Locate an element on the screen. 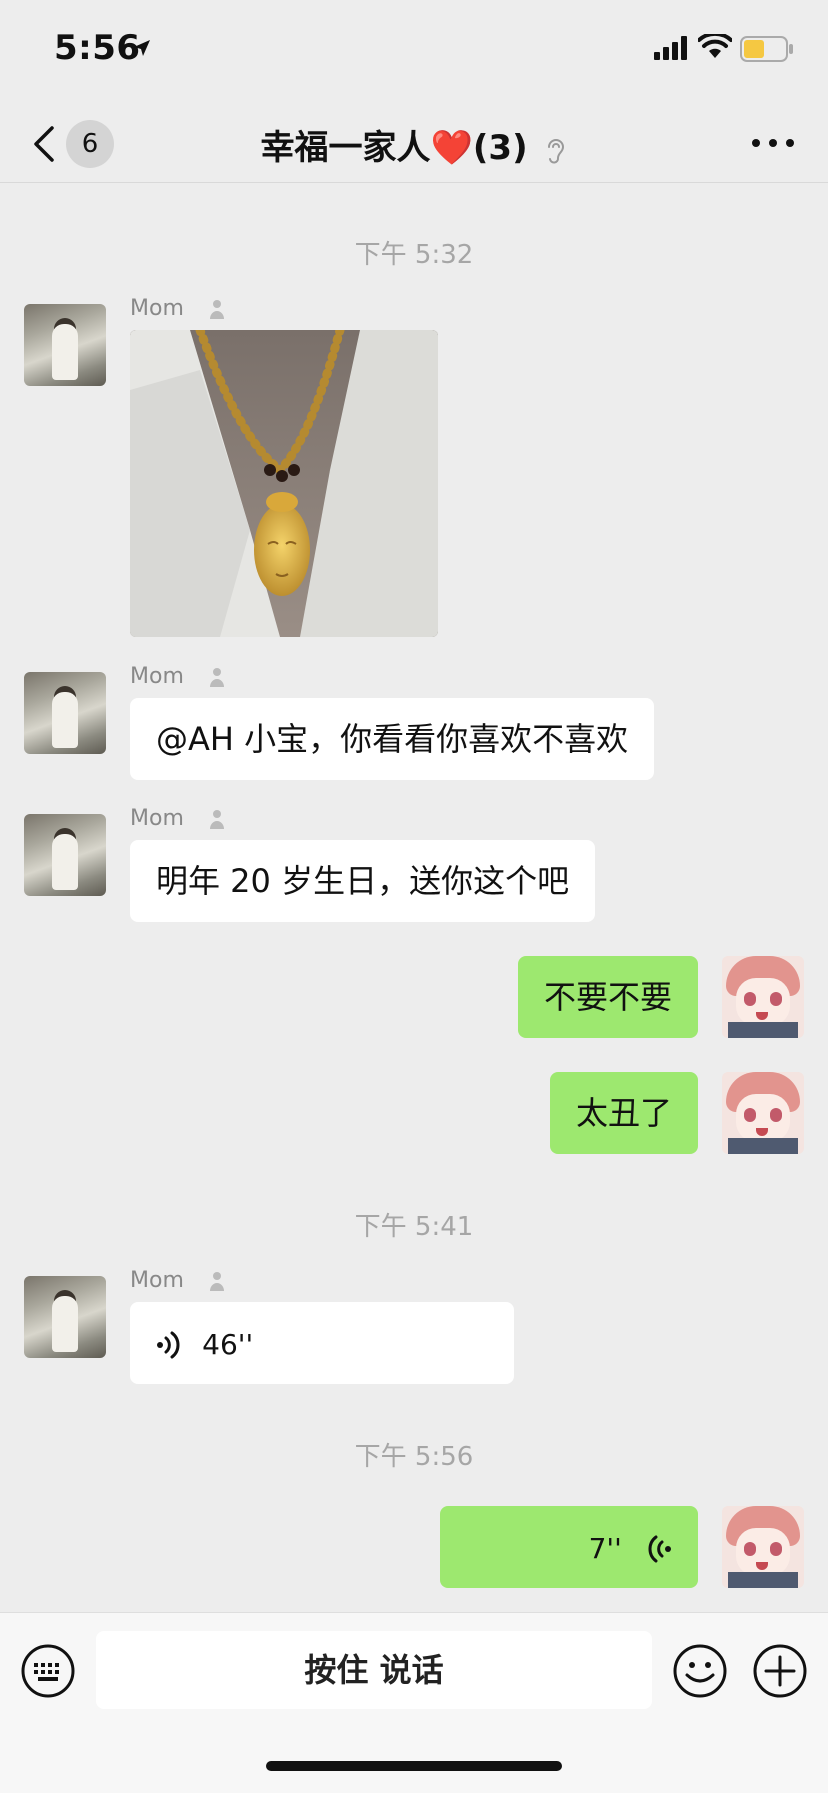  battery-icon is located at coordinates (766, 49).